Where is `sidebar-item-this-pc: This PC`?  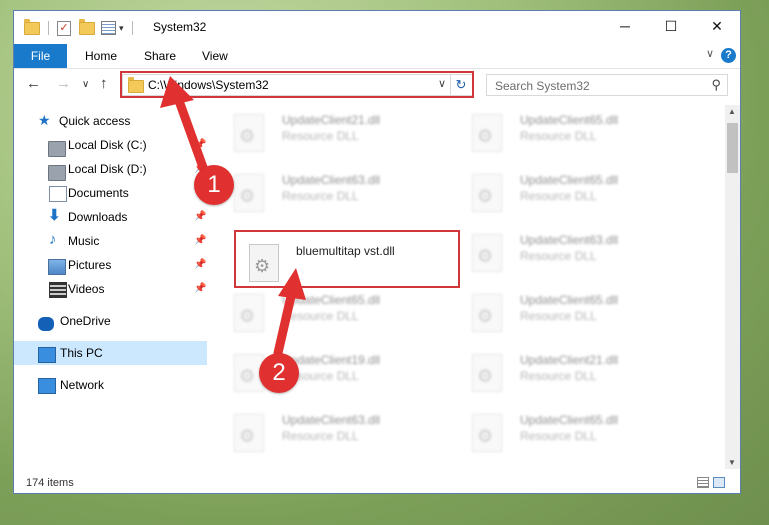 sidebar-item-this-pc: This PC is located at coordinates (110, 353).